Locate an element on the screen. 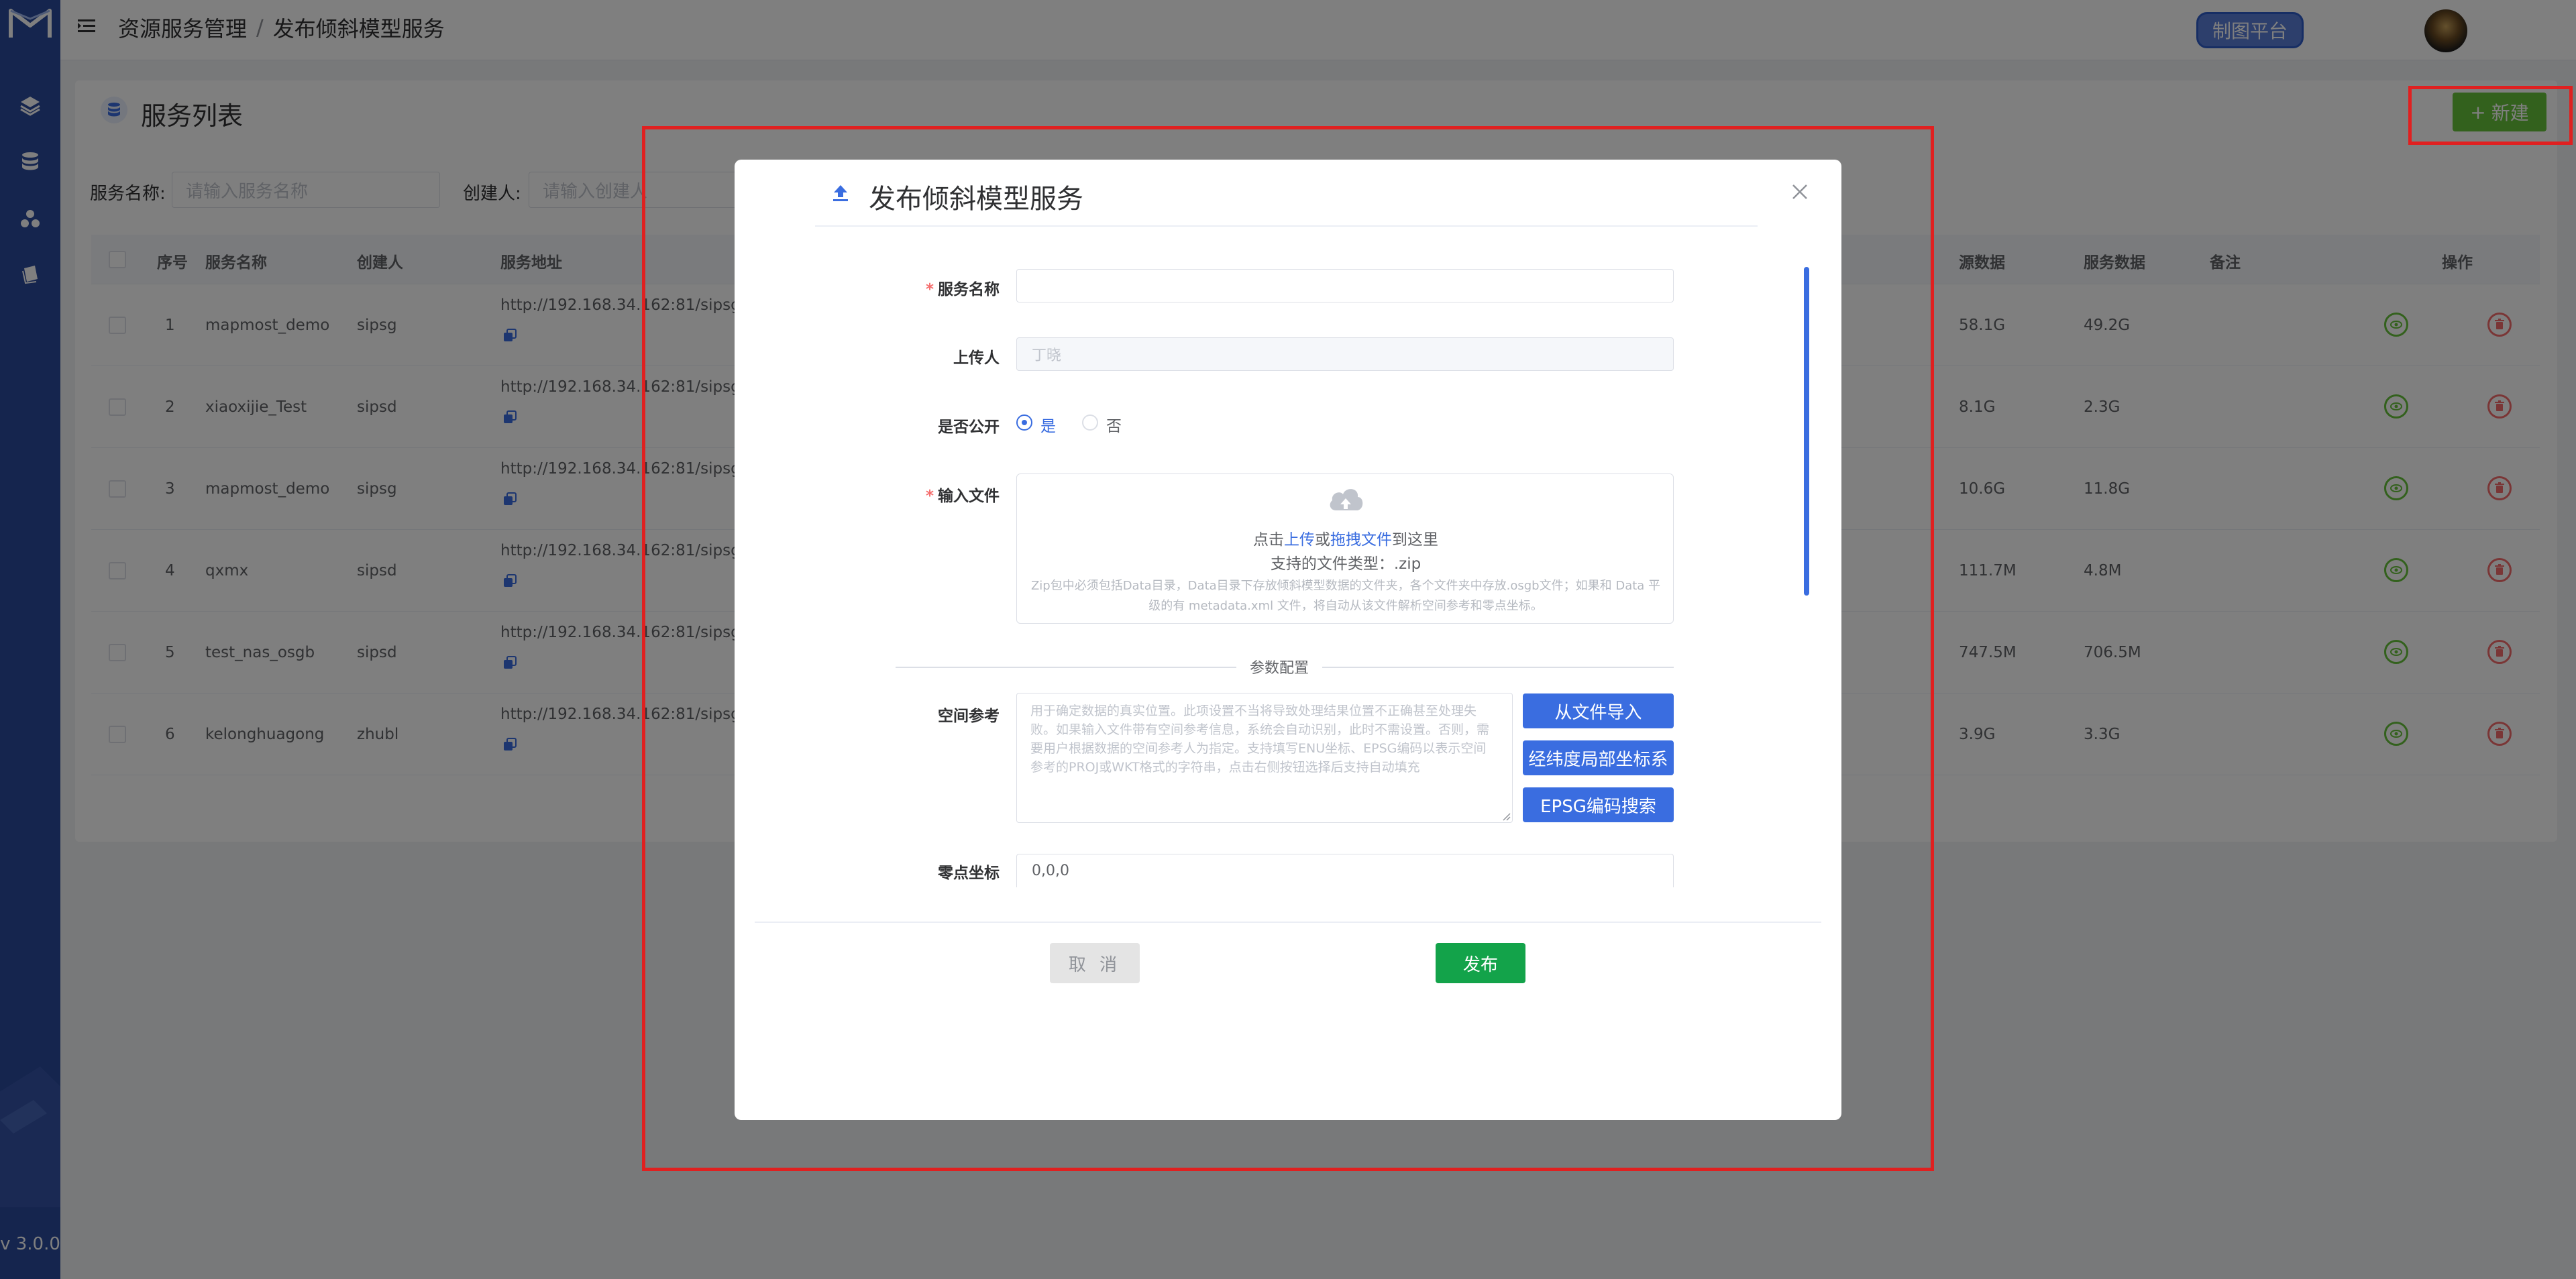 This screenshot has height=1279, width=2576. spatial-ref-label: 空间参考 is located at coordinates (969, 716).